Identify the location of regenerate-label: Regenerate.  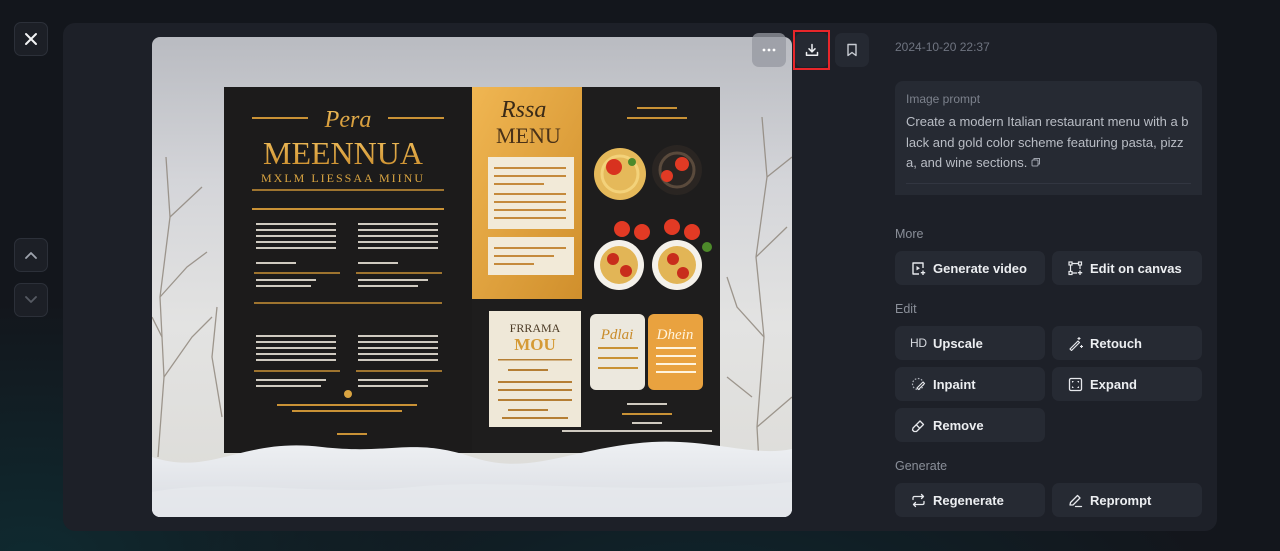
(968, 500).